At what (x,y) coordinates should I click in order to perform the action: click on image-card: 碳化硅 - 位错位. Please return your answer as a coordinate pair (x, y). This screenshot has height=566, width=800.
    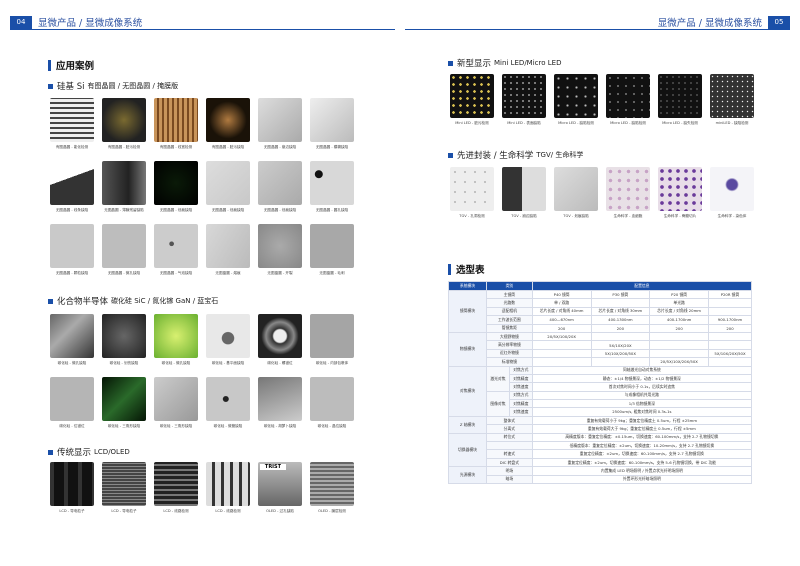
    Looking at the image, I should click on (72, 403).